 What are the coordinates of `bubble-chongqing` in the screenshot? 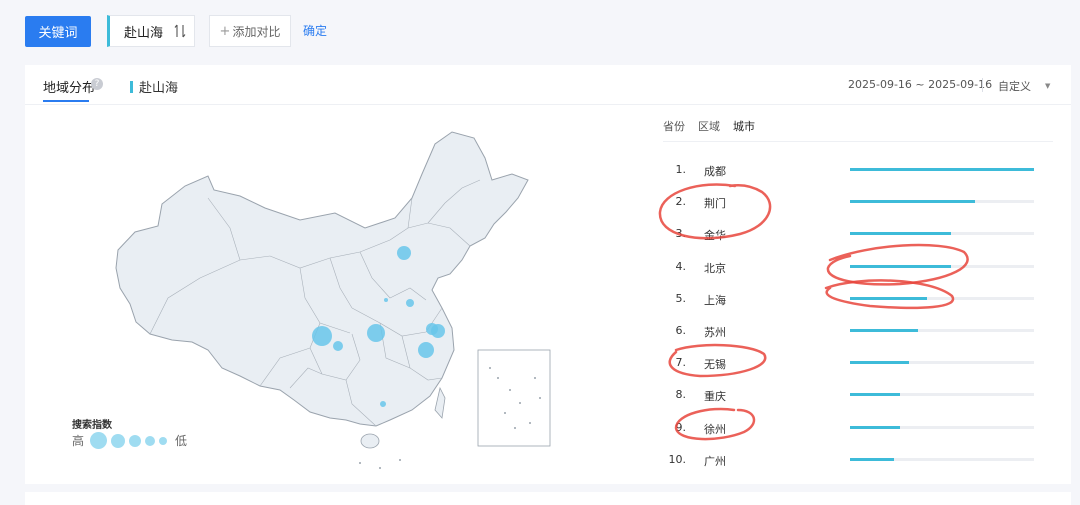 It's located at (338, 346).